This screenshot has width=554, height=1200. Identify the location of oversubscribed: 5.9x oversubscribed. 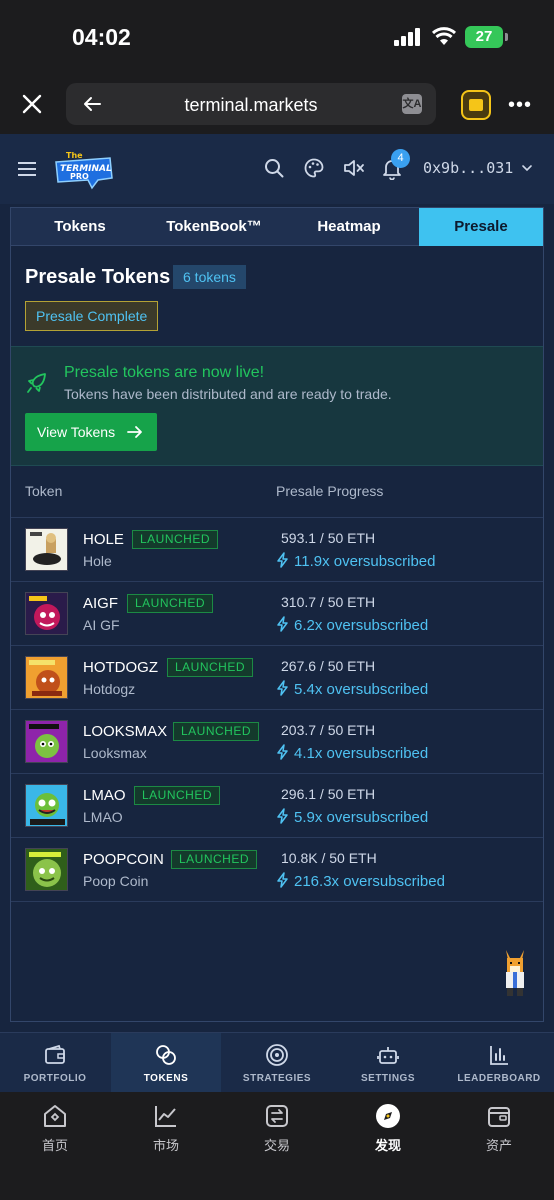
(352, 817).